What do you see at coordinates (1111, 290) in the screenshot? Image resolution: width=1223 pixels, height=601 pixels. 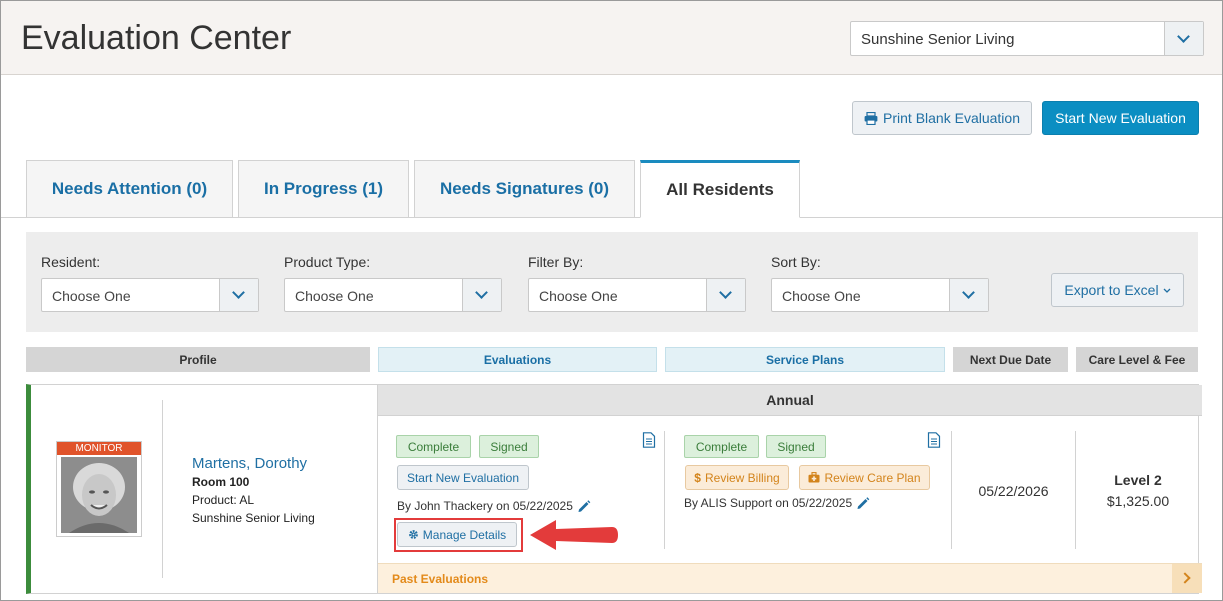 I see `export-to-excel-label: Export to Excel` at bounding box center [1111, 290].